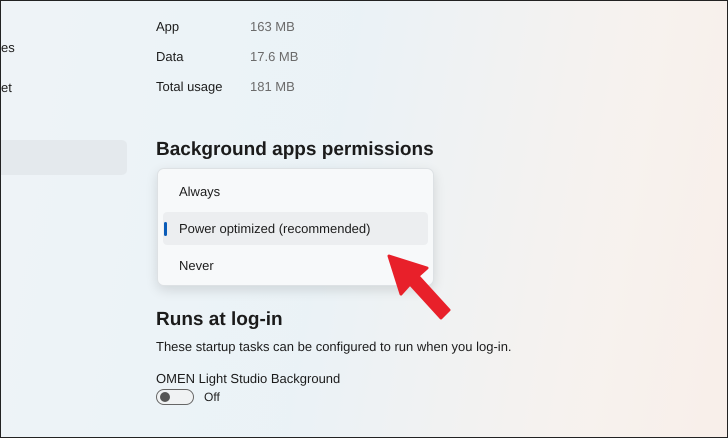 Image resolution: width=728 pixels, height=438 pixels. What do you see at coordinates (188, 265) in the screenshot?
I see `menu-item: Never` at bounding box center [188, 265].